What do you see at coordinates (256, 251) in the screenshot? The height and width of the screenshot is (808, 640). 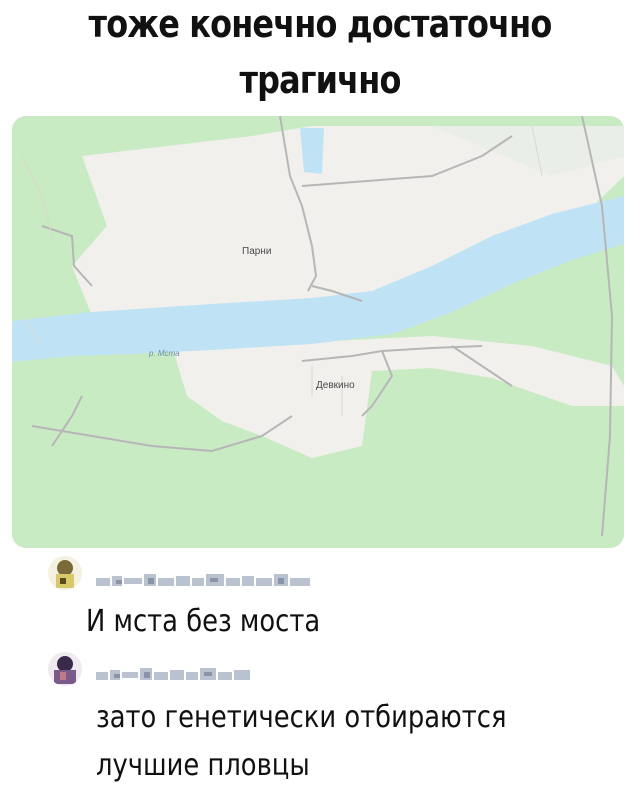 I see `village-label-parni: Парни` at bounding box center [256, 251].